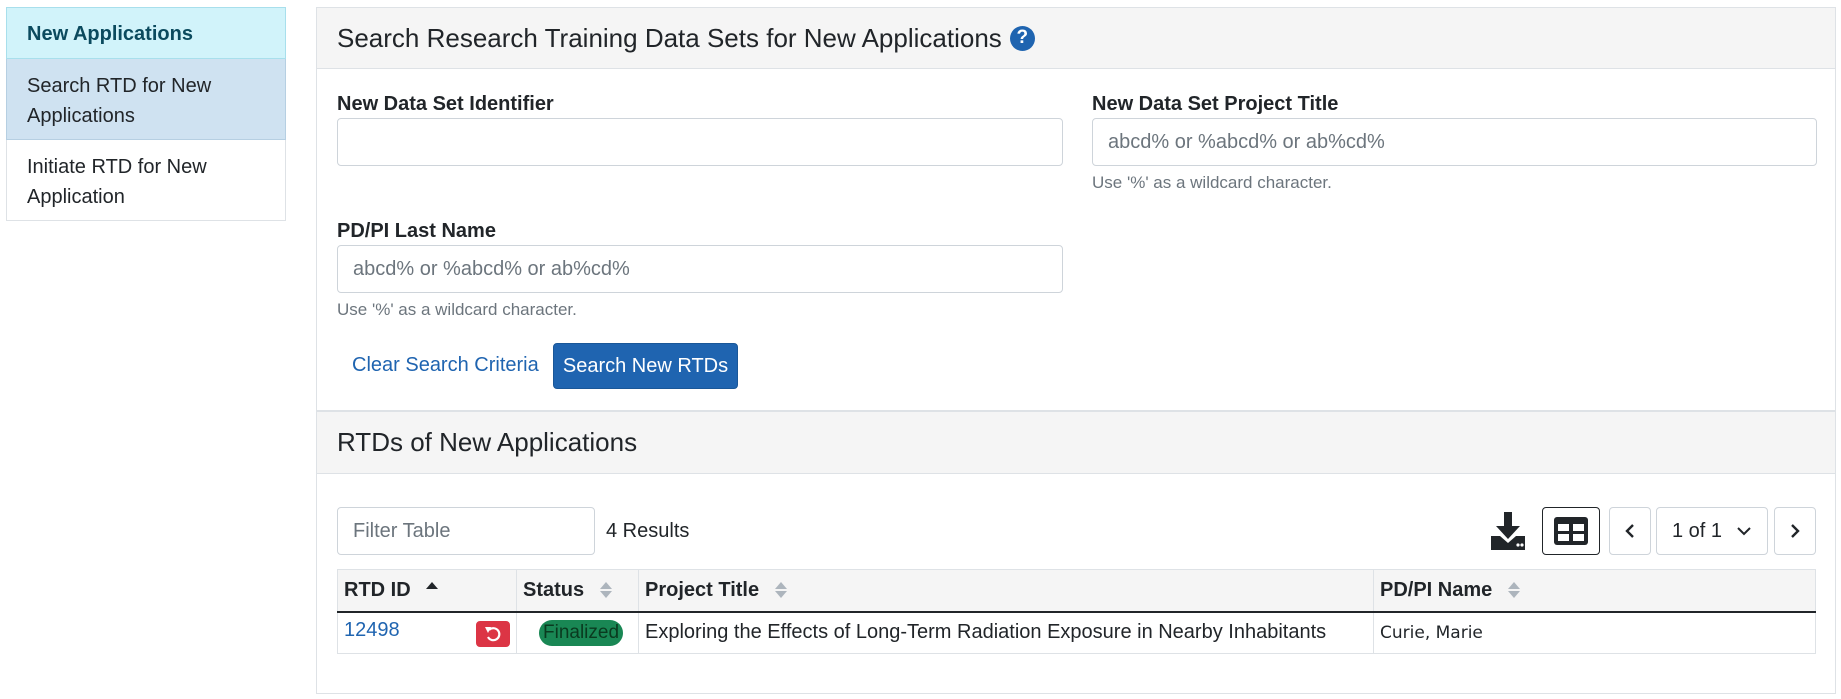 The height and width of the screenshot is (699, 1841). Describe the element at coordinates (648, 531) in the screenshot. I see `result-count: 4 Results` at that location.